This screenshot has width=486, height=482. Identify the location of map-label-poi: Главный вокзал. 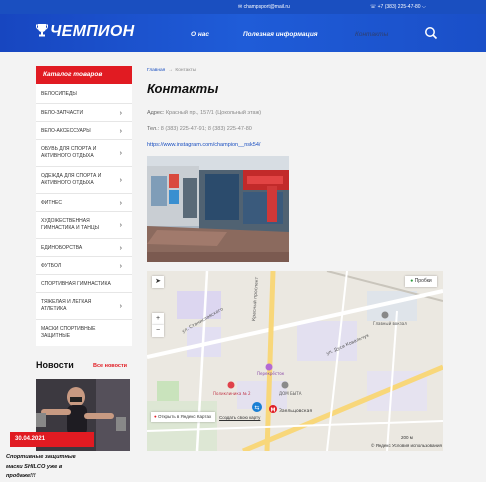
(390, 323).